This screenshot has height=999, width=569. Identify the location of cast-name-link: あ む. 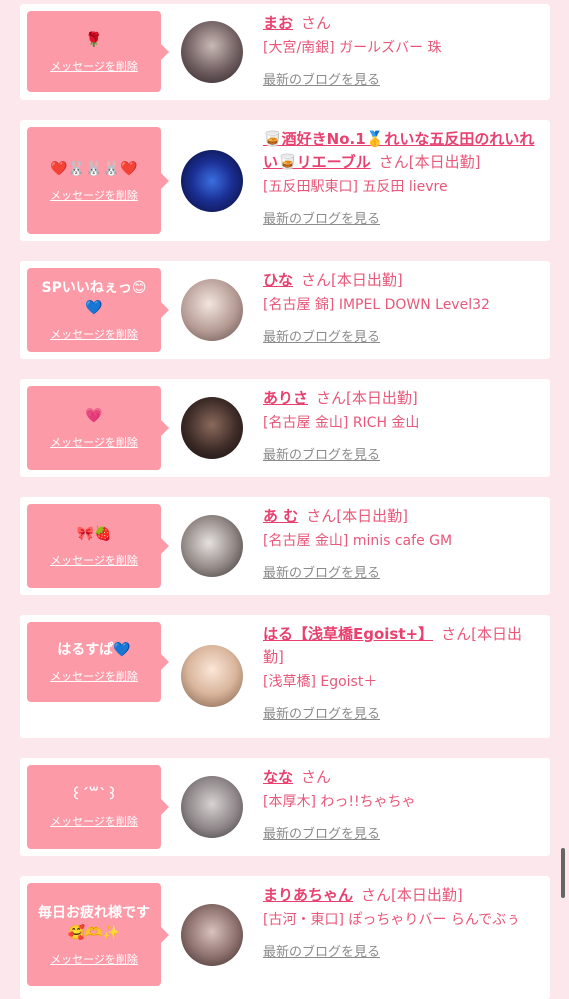
(280, 516).